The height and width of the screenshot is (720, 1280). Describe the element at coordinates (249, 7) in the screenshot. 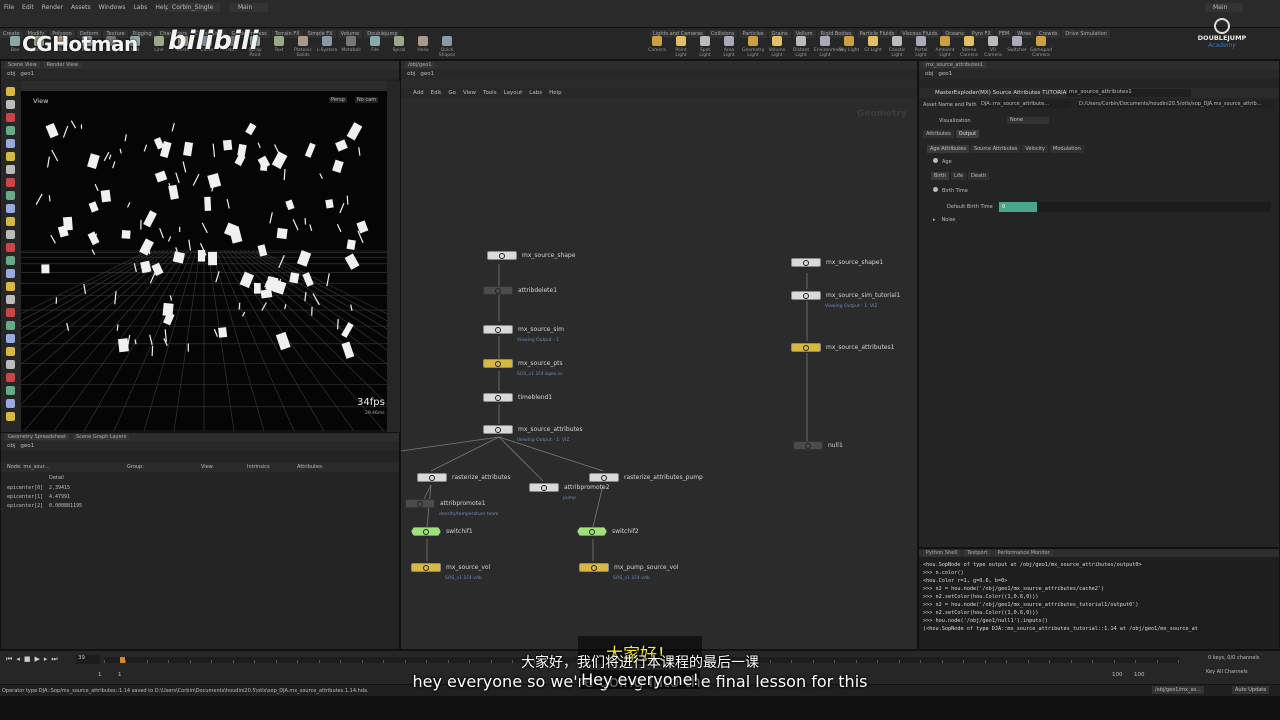

I see `desktop-selector: Main` at that location.